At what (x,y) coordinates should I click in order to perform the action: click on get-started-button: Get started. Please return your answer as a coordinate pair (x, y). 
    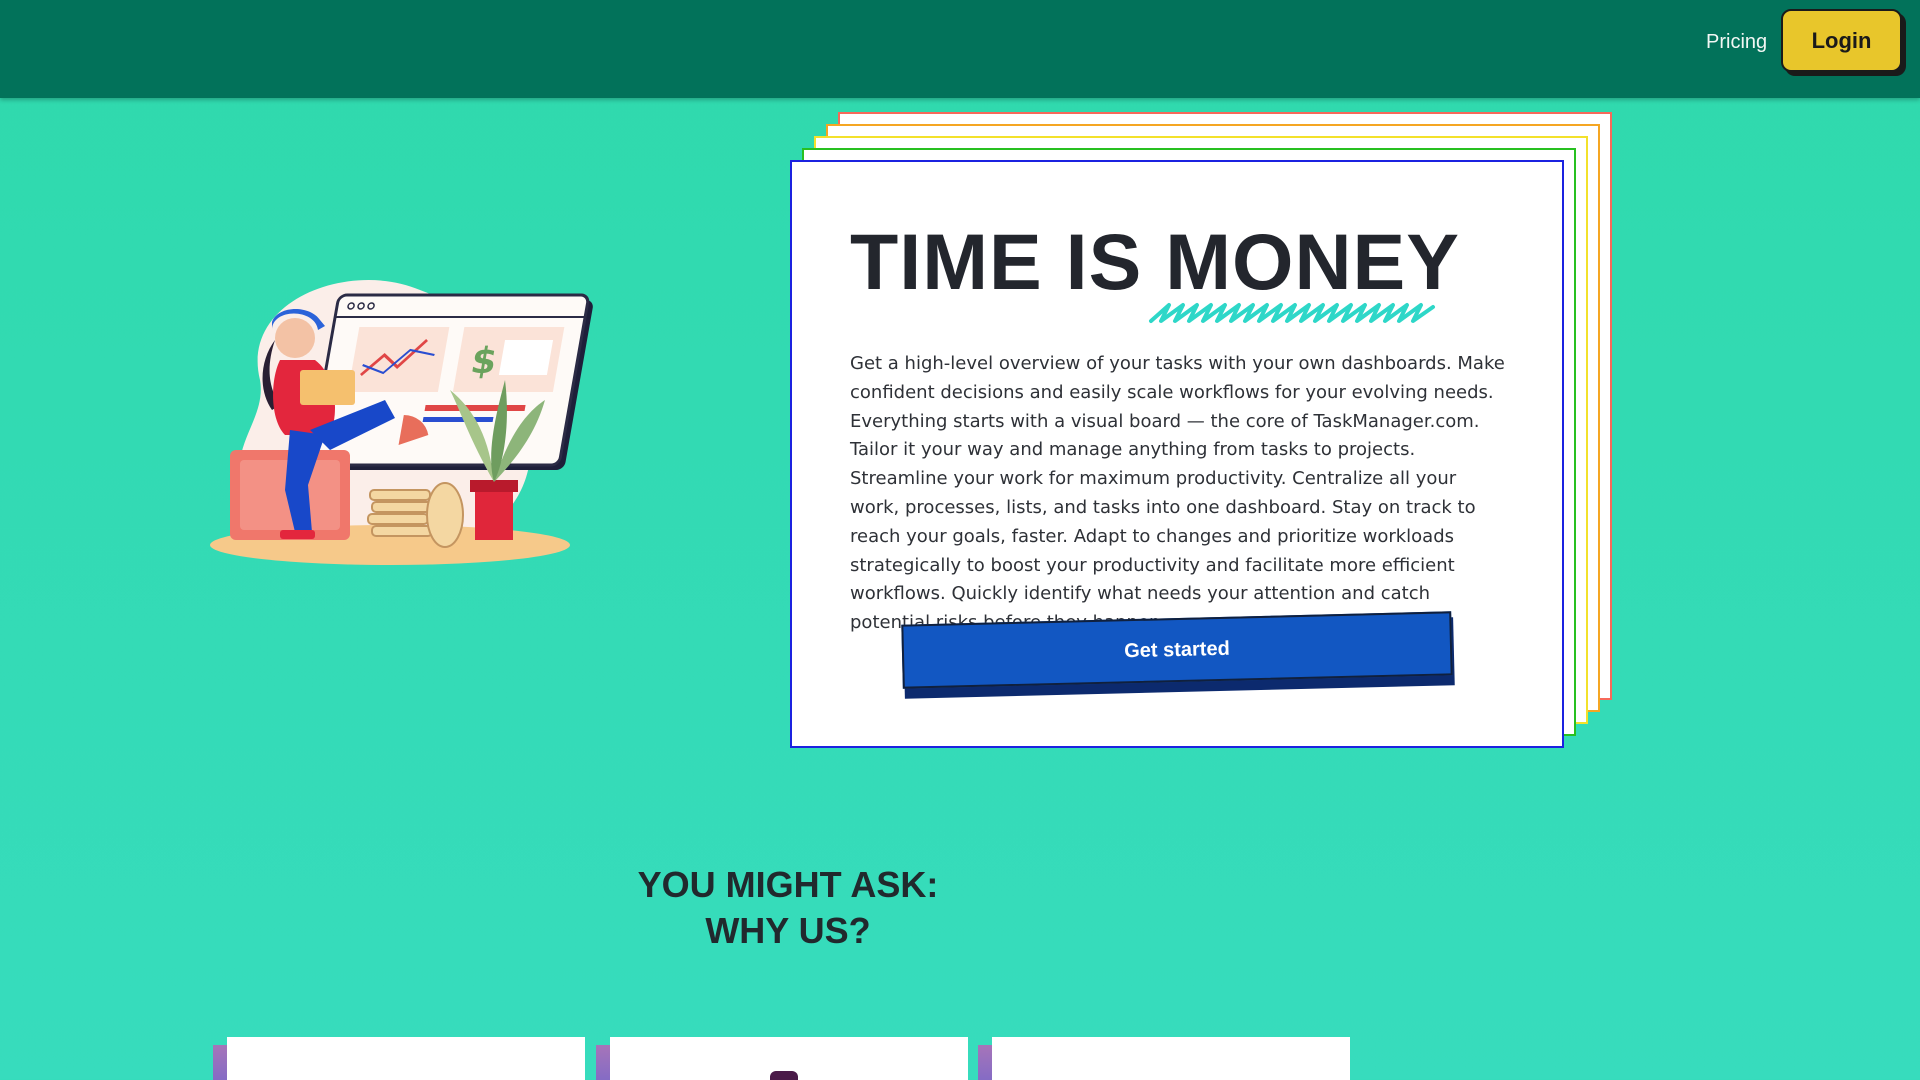
    Looking at the image, I should click on (1177, 650).